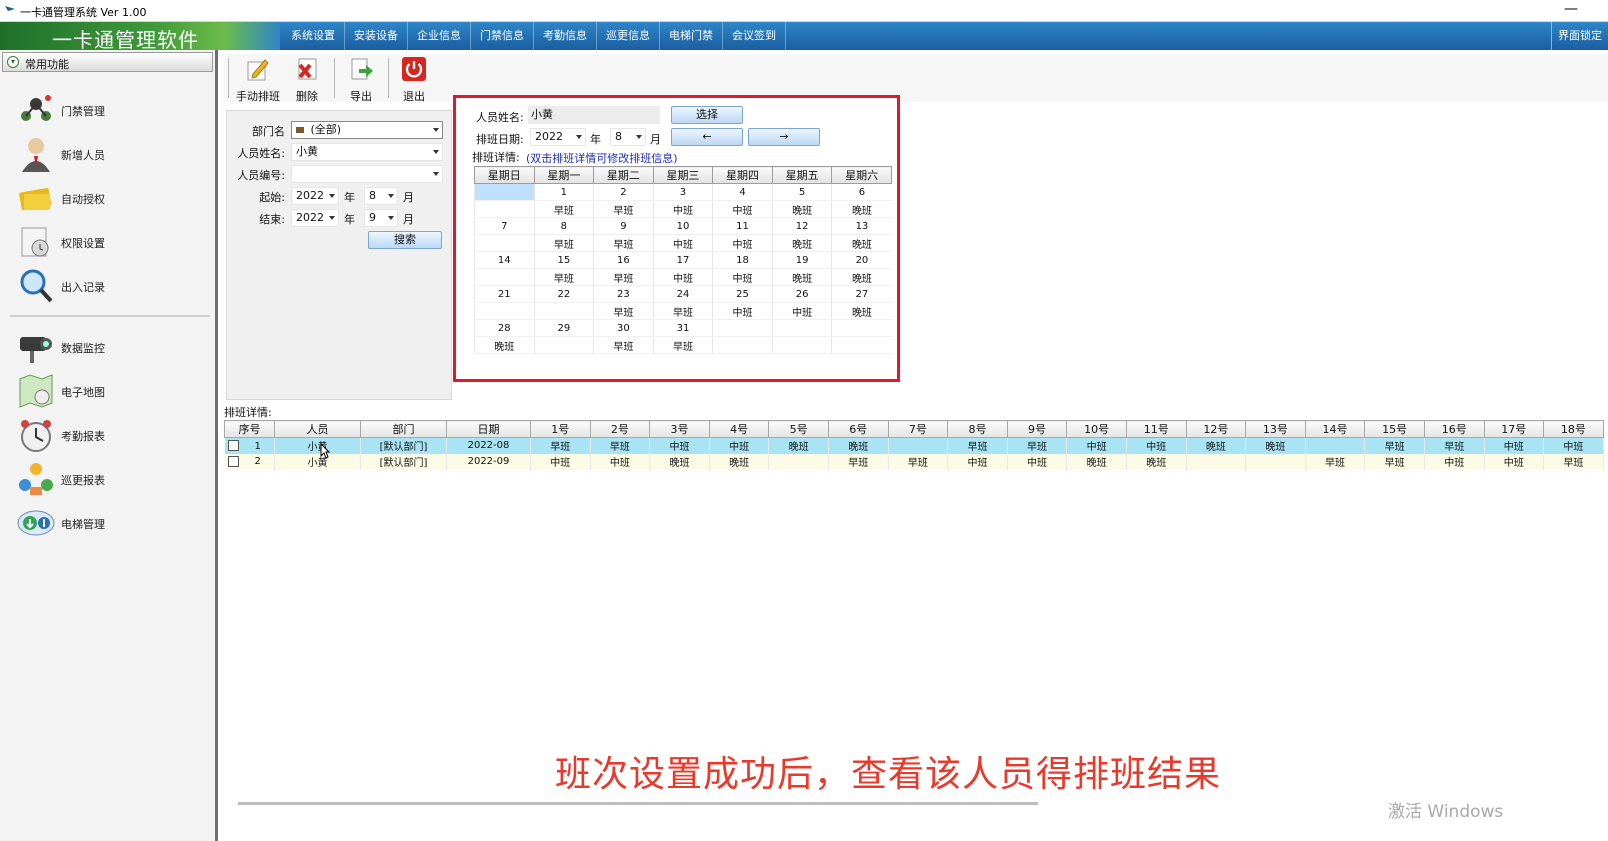 This screenshot has height=841, width=1608. What do you see at coordinates (502, 36) in the screenshot?
I see `menu-access-info: 门禁信息` at bounding box center [502, 36].